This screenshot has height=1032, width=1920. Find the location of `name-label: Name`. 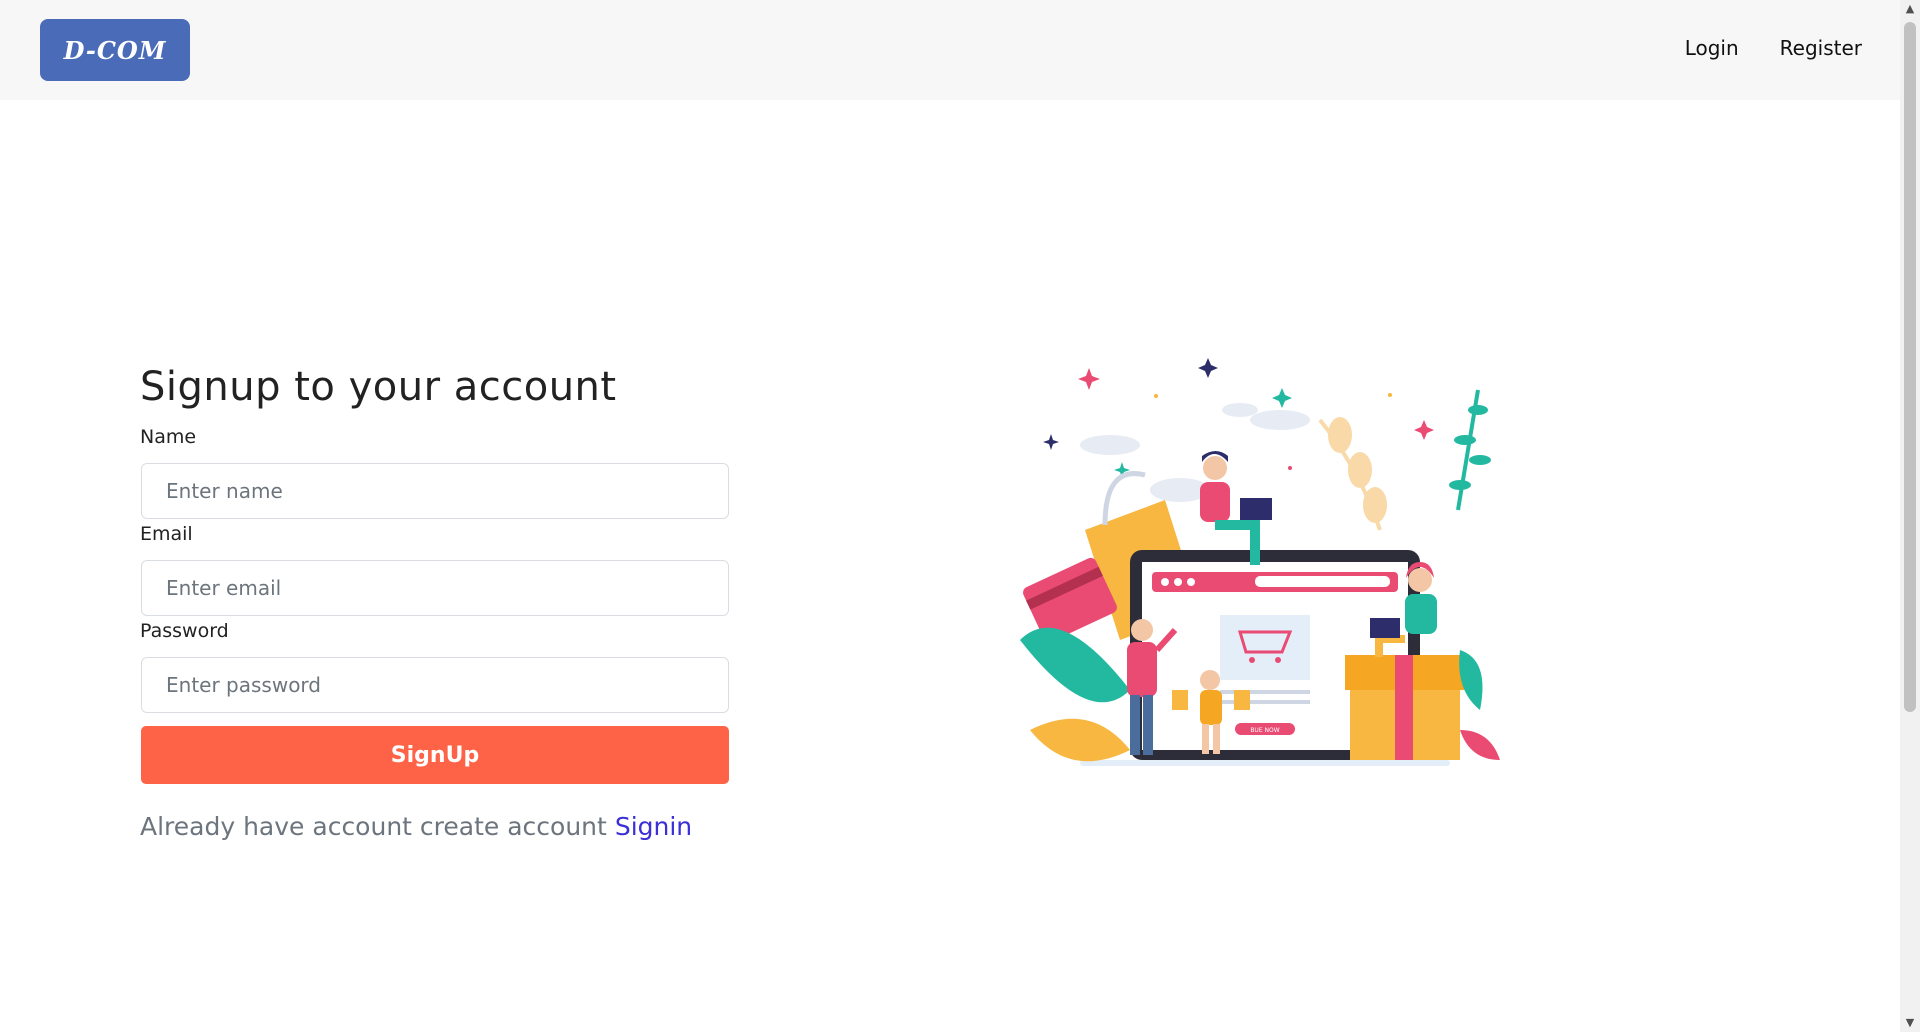

name-label: Name is located at coordinates (168, 437).